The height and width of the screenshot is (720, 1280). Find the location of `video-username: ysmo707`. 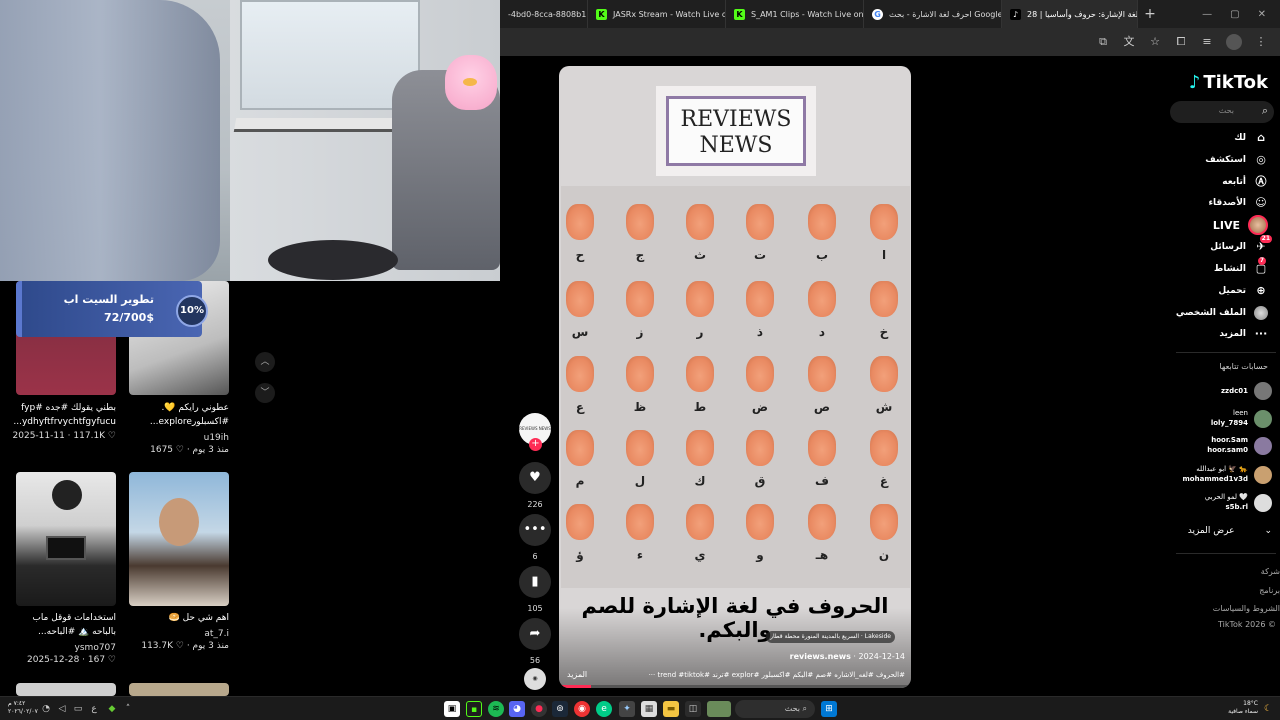

video-username: ysmo707 is located at coordinates (61, 648).